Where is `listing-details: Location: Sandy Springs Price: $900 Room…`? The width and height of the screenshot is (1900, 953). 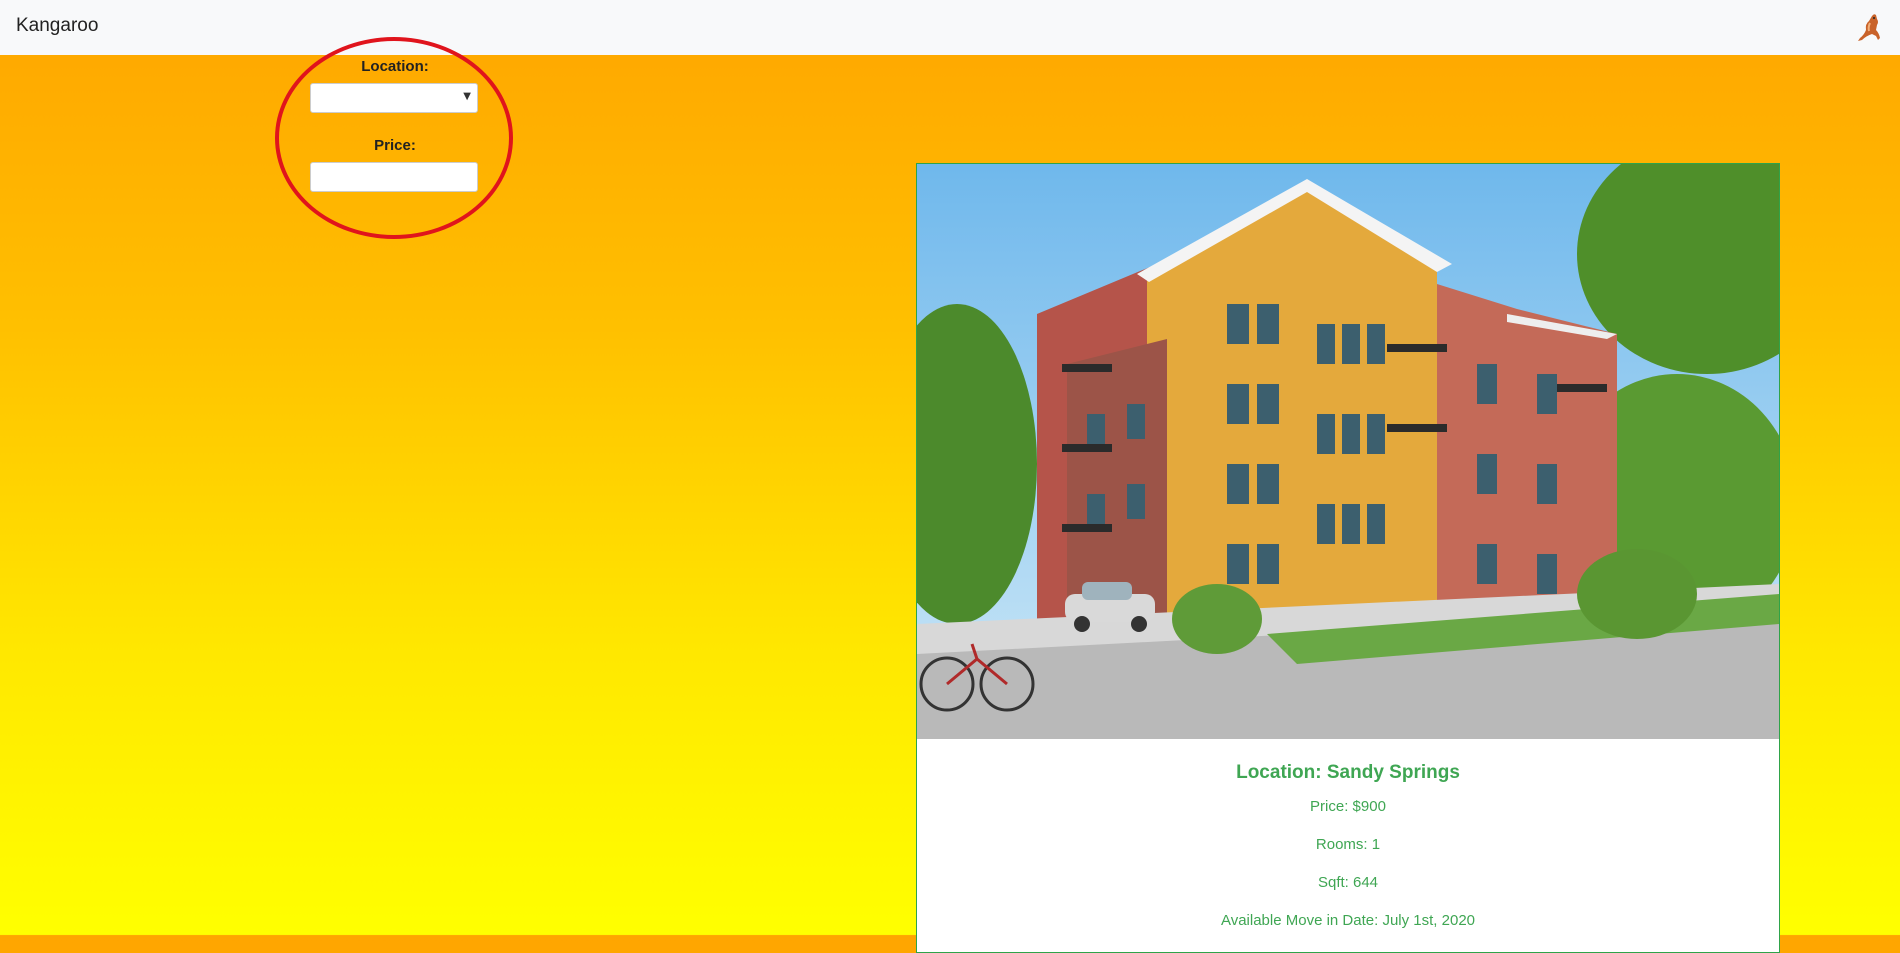
listing-details: Location: Sandy Springs Price: $900 Room… is located at coordinates (1348, 834).